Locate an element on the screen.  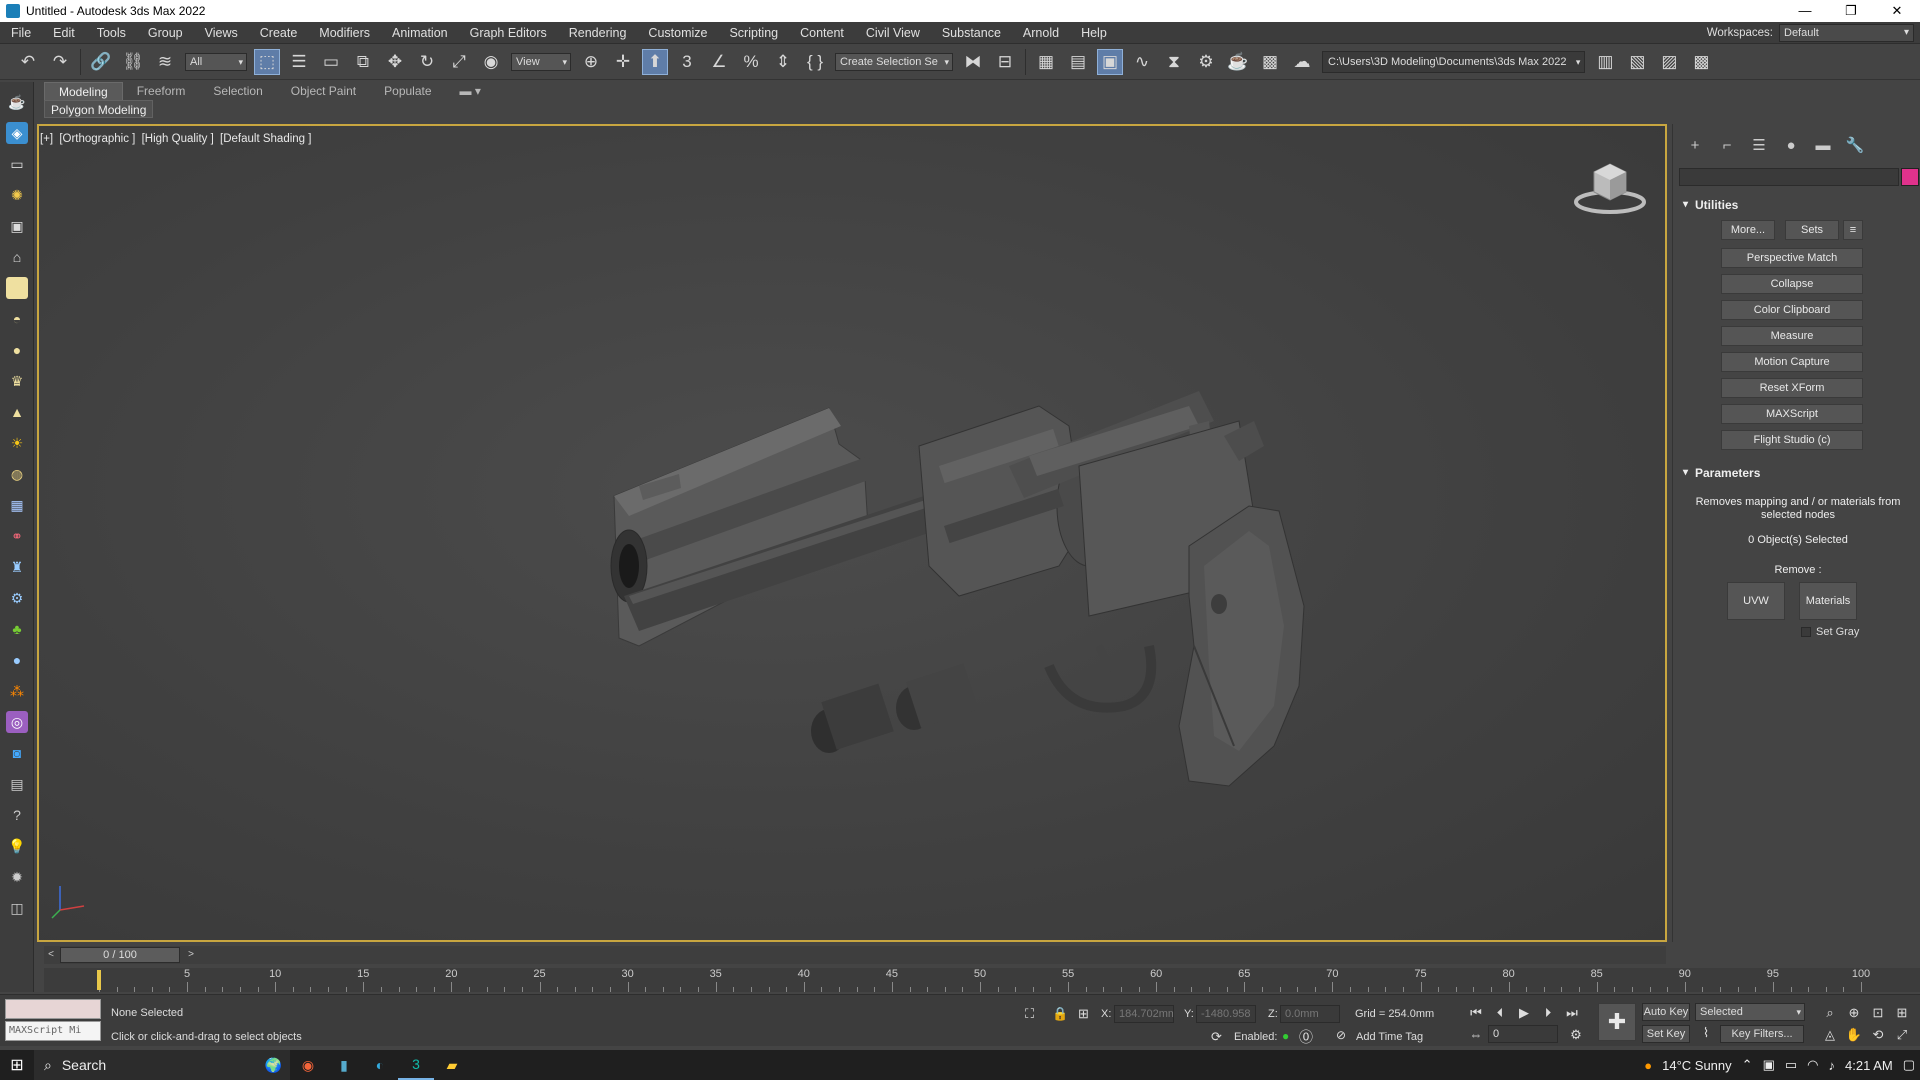
mirror-icon: ⧓ is located at coordinates (973, 62).